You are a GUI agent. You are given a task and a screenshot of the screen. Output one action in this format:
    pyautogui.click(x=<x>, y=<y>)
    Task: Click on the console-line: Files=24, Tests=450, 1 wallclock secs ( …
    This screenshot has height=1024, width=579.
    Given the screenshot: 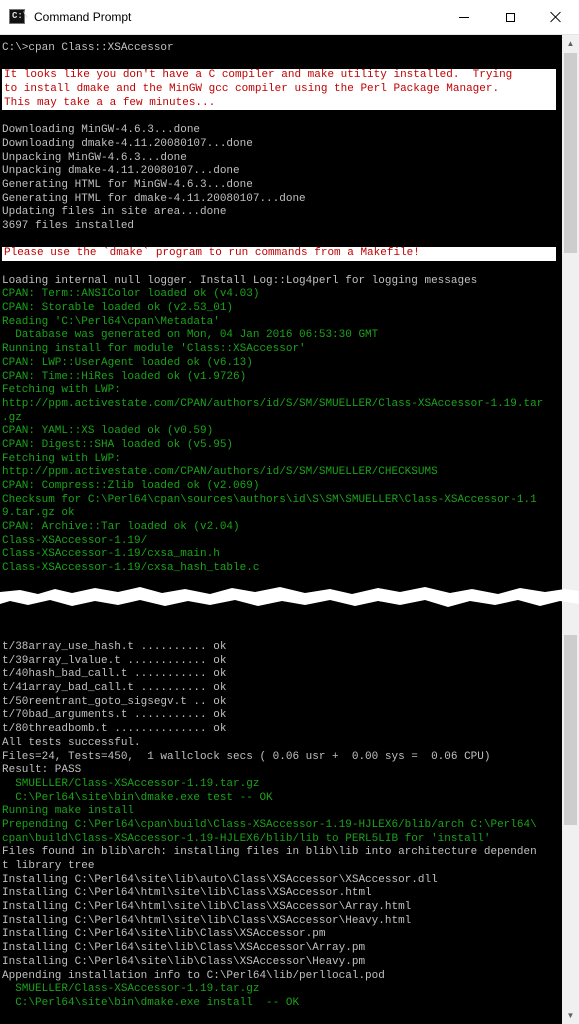 What is the action you would take?
    pyautogui.click(x=246, y=756)
    